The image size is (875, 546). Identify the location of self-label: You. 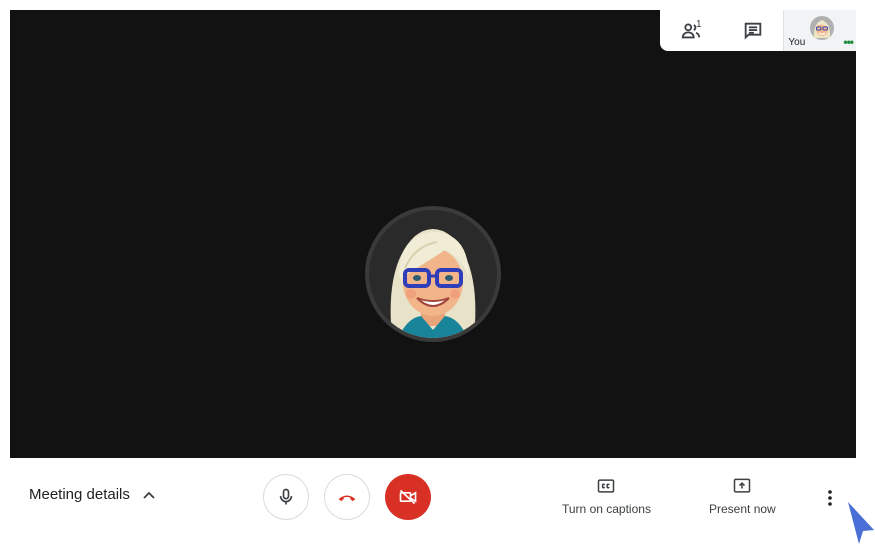
(797, 42).